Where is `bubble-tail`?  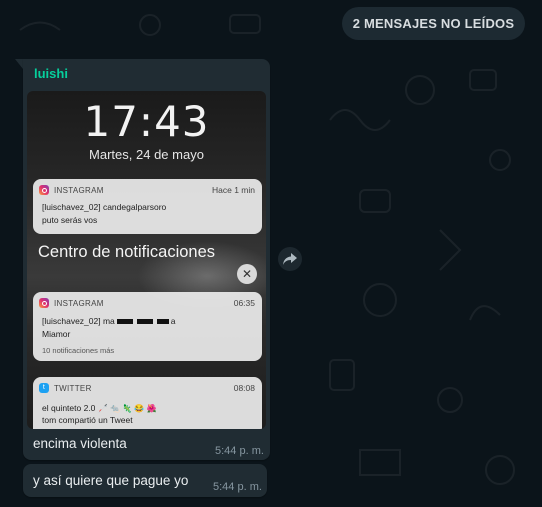
bubble-tail is located at coordinates (19, 64).